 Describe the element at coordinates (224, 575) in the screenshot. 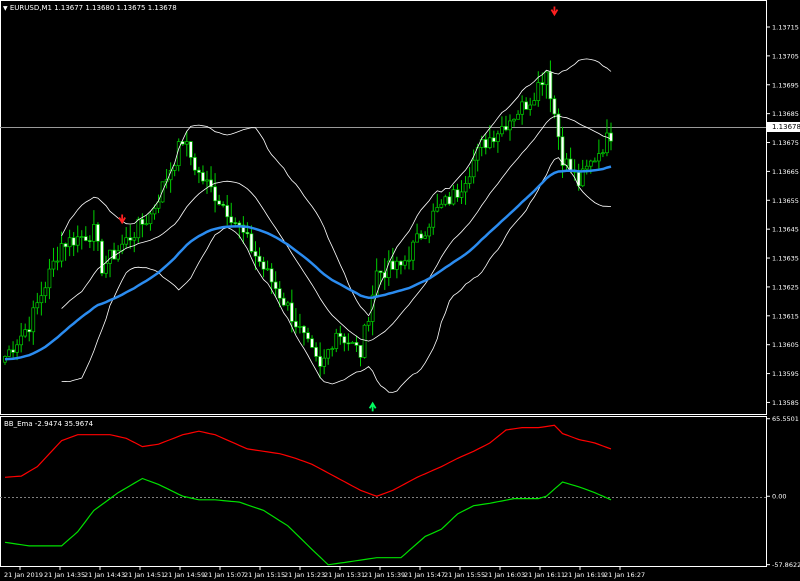

I see `time-tick-label: 21 Jan 15:07` at that location.